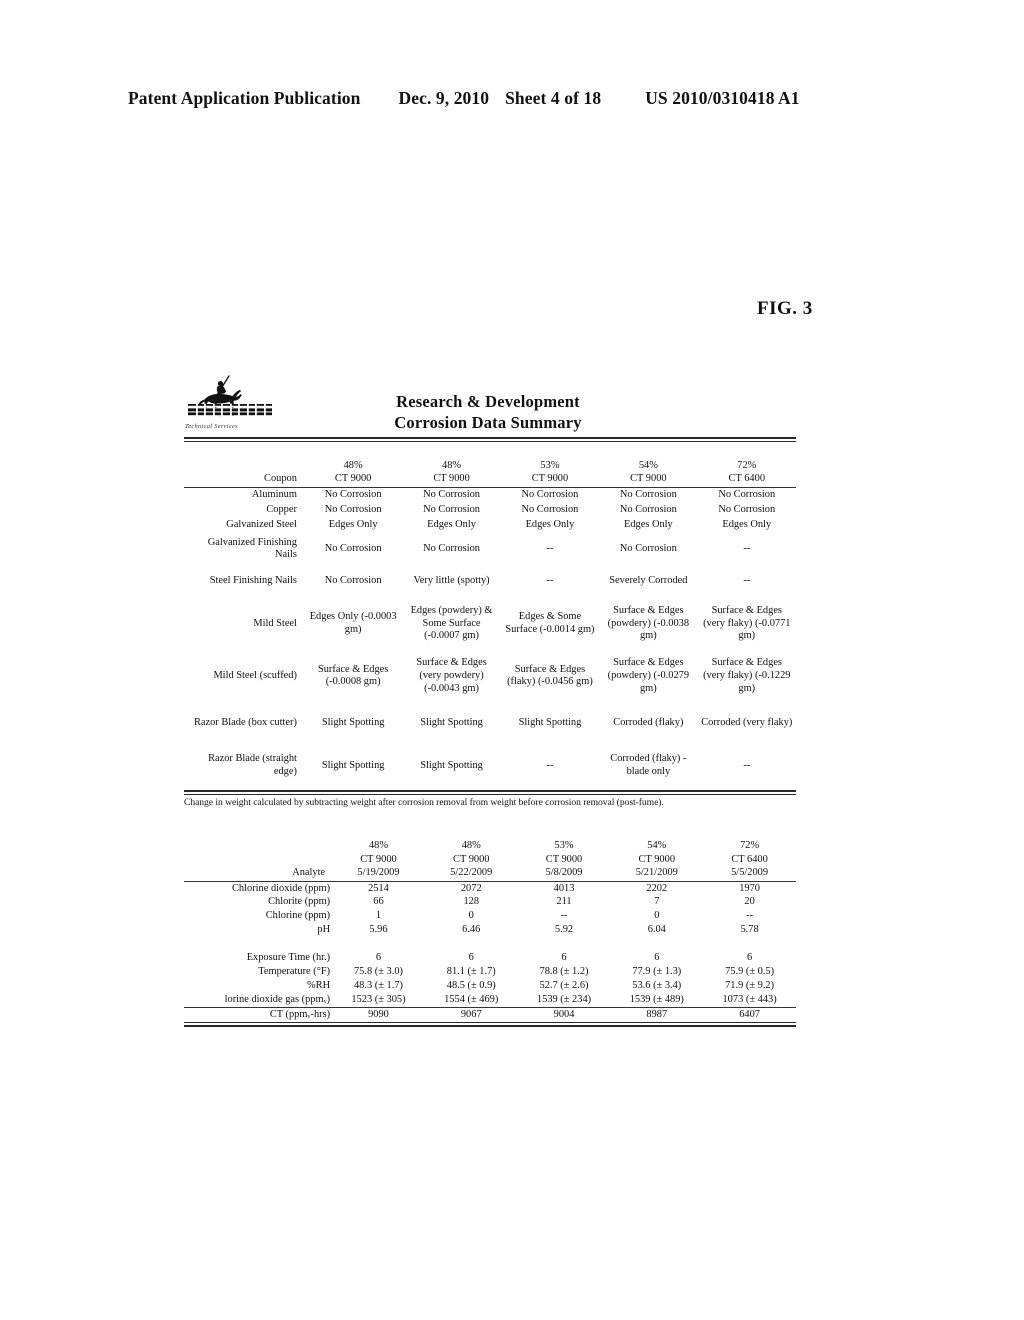  What do you see at coordinates (378, 873) in the screenshot?
I see `acol1-date: 5/19/2009` at bounding box center [378, 873].